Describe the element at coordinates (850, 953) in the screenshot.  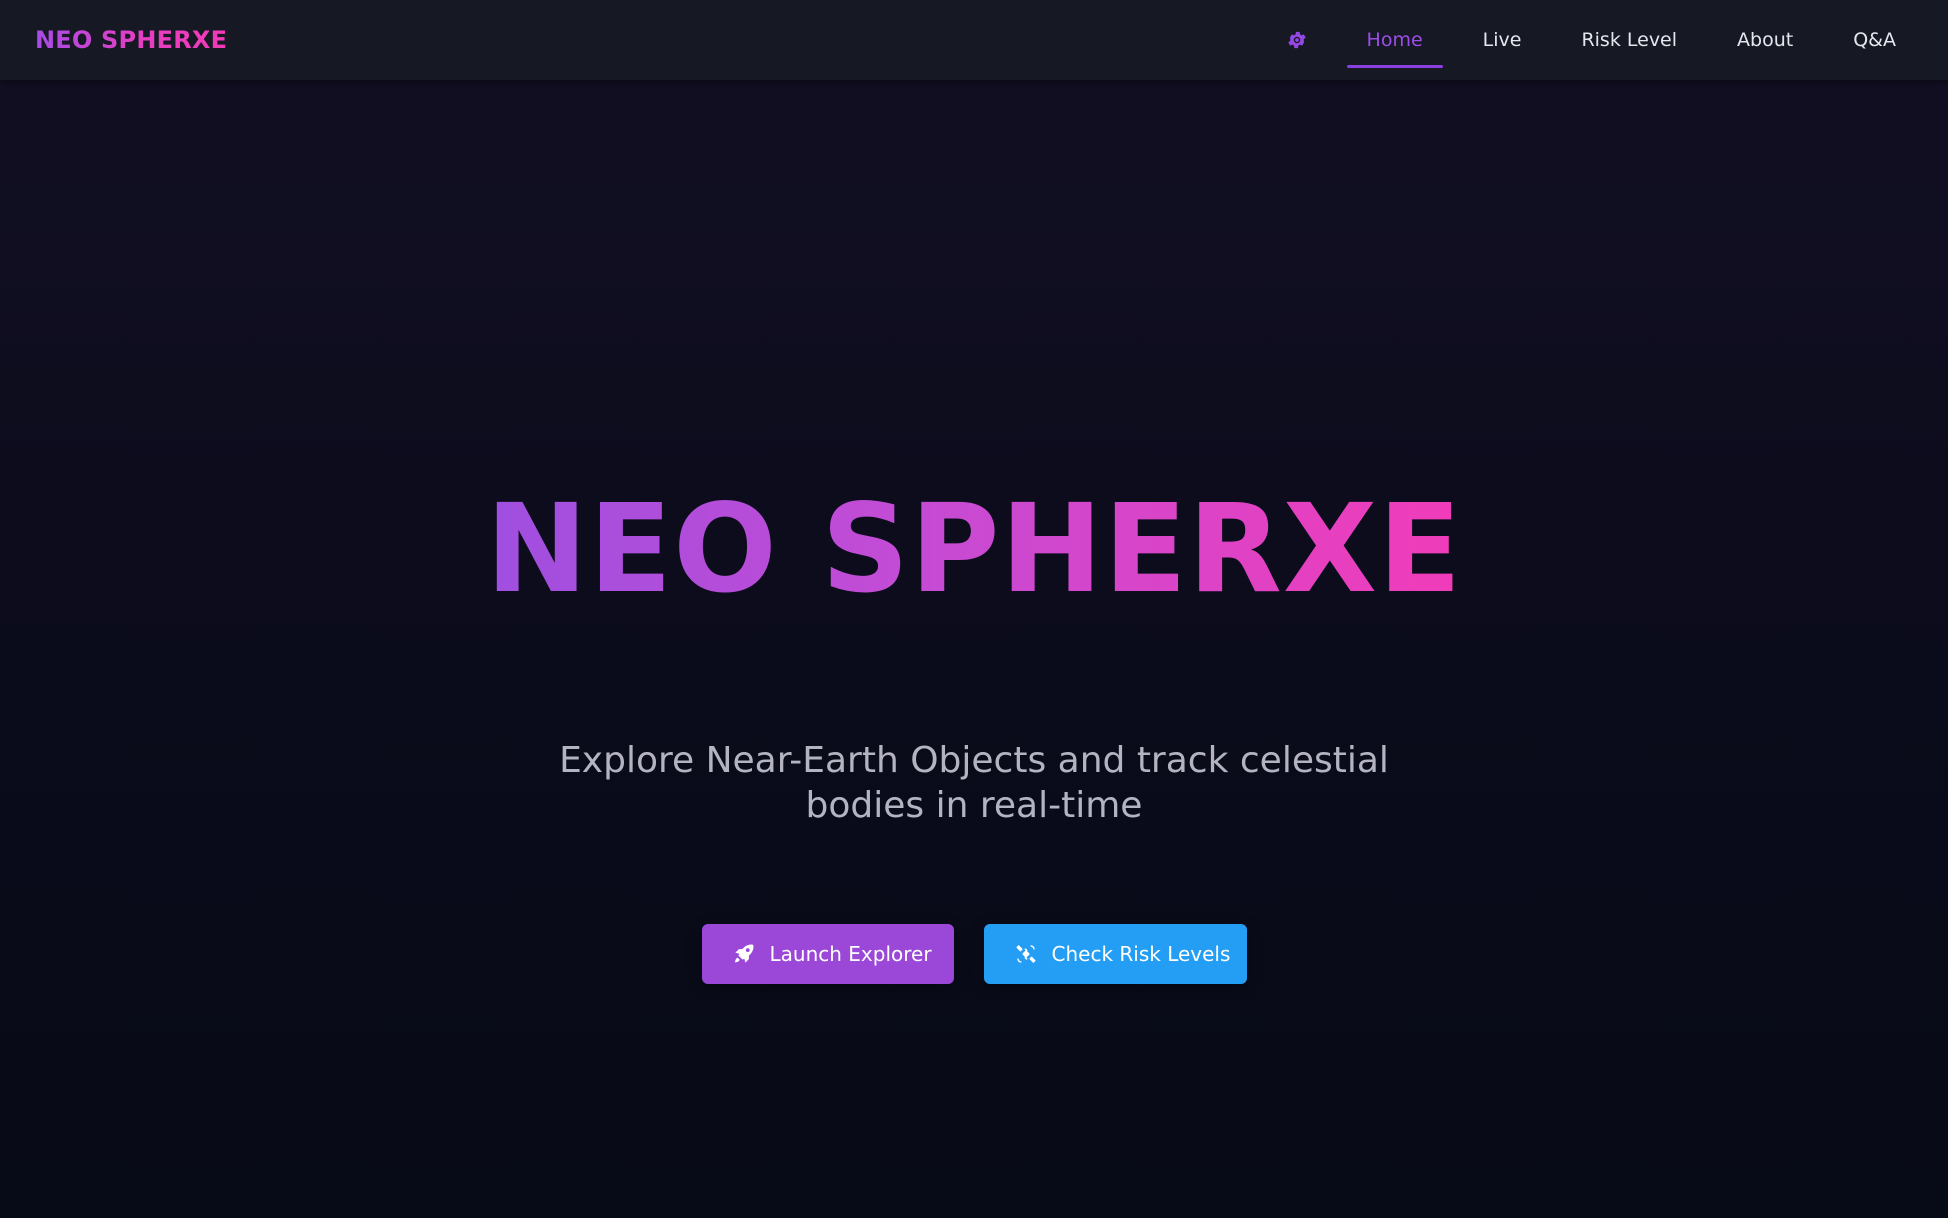
I see `launch-explorer-label: Launch Explorer` at that location.